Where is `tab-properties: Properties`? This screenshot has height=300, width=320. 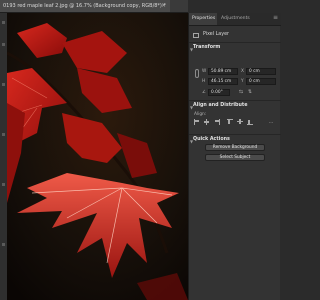
tab-properties: Properties is located at coordinates (203, 19).